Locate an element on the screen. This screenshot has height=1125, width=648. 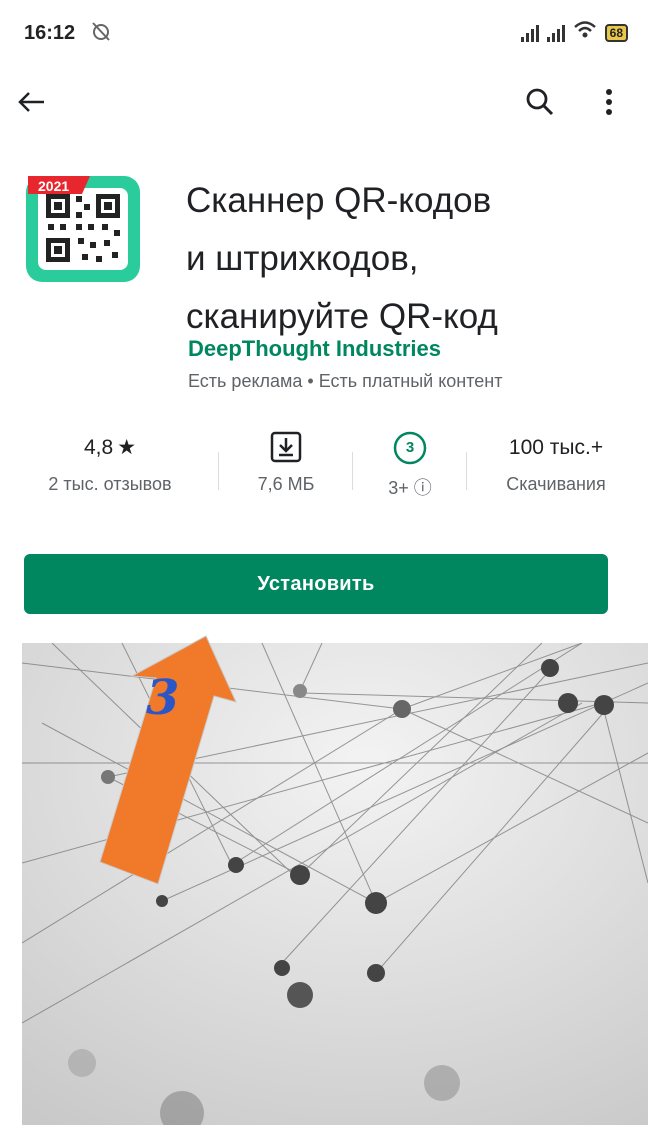
status-bar: 16:12 68 is located at coordinates (324, 35).